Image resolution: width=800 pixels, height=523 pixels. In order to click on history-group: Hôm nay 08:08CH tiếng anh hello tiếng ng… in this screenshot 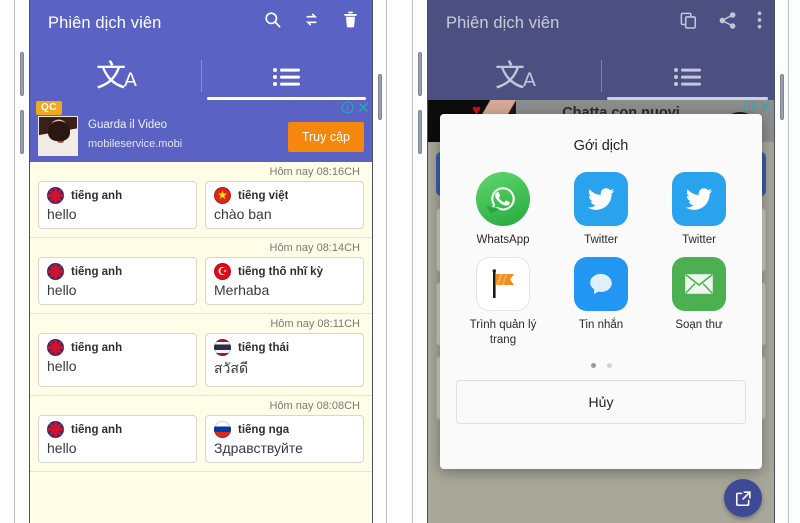, I will do `click(201, 434)`.